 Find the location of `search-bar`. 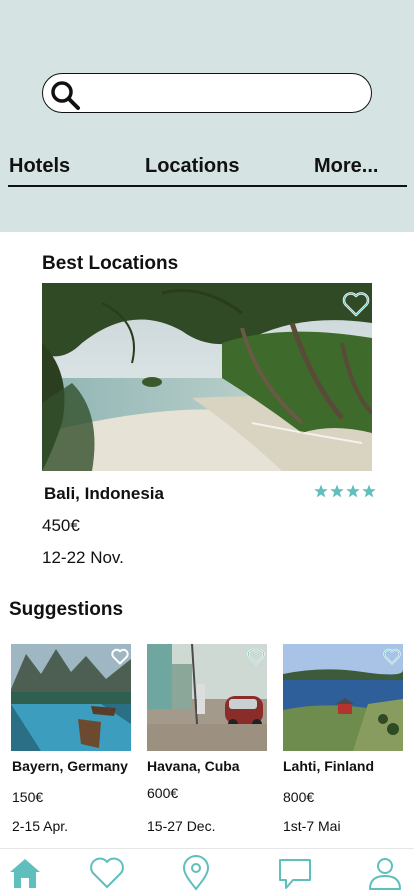

search-bar is located at coordinates (207, 93).